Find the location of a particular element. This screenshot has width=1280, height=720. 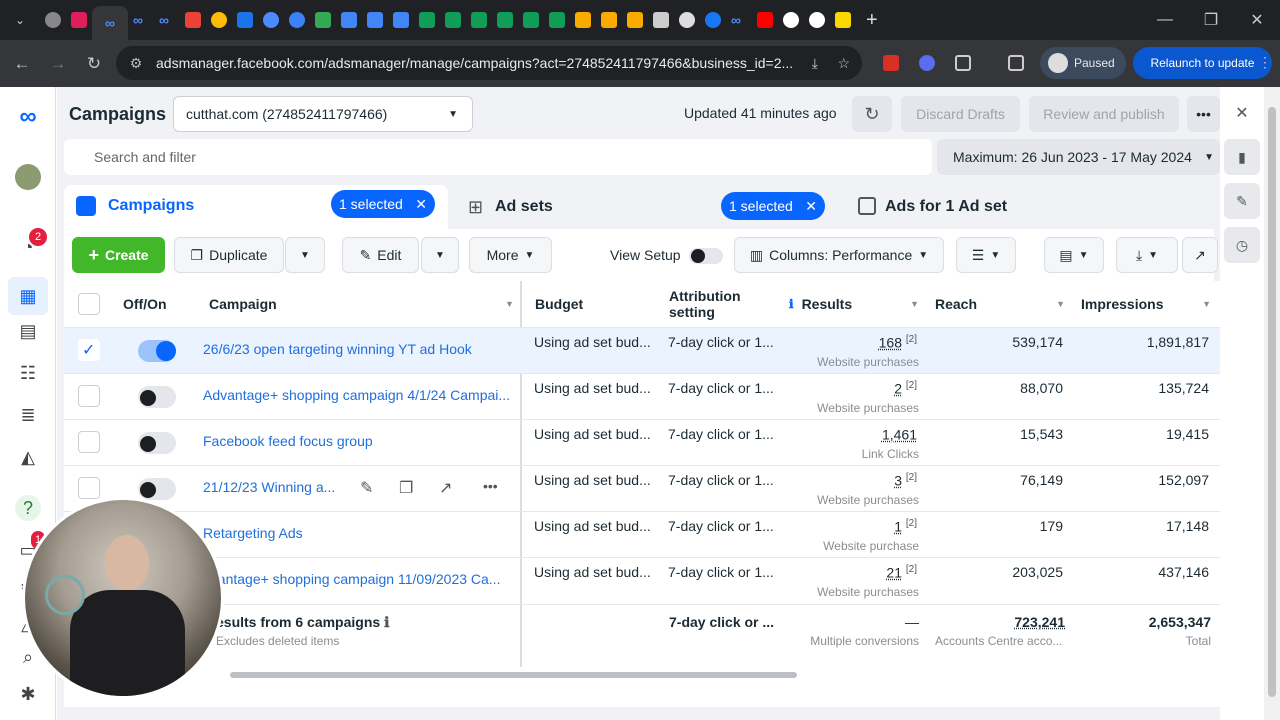

install-icon: ⤓ is located at coordinates (815, 63).